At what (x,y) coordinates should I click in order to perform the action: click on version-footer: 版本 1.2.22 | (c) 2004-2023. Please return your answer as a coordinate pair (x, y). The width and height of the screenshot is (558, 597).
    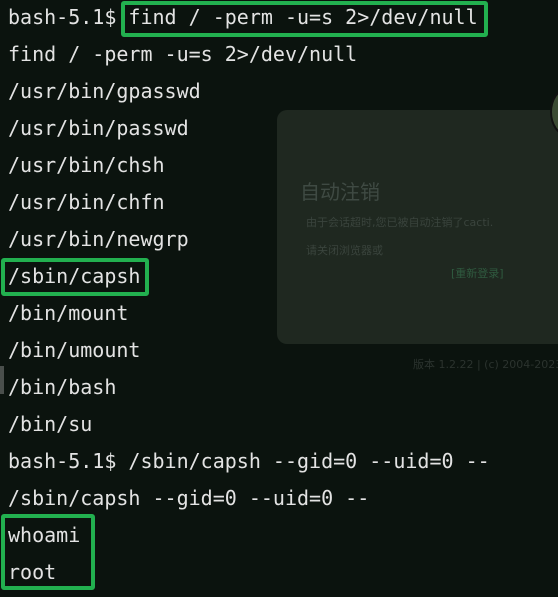
    Looking at the image, I should click on (485, 364).